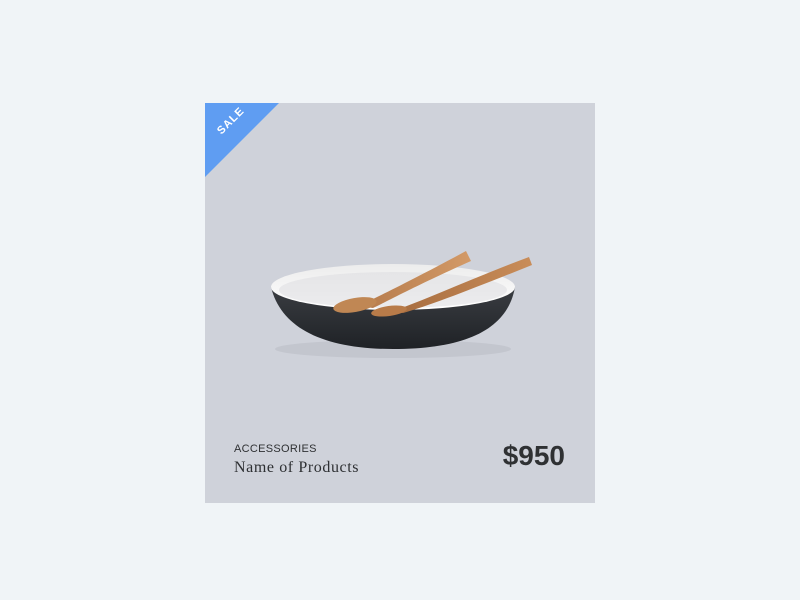 The width and height of the screenshot is (800, 600). I want to click on product-meta: ACCESSORIES Name of Products, so click(296, 460).